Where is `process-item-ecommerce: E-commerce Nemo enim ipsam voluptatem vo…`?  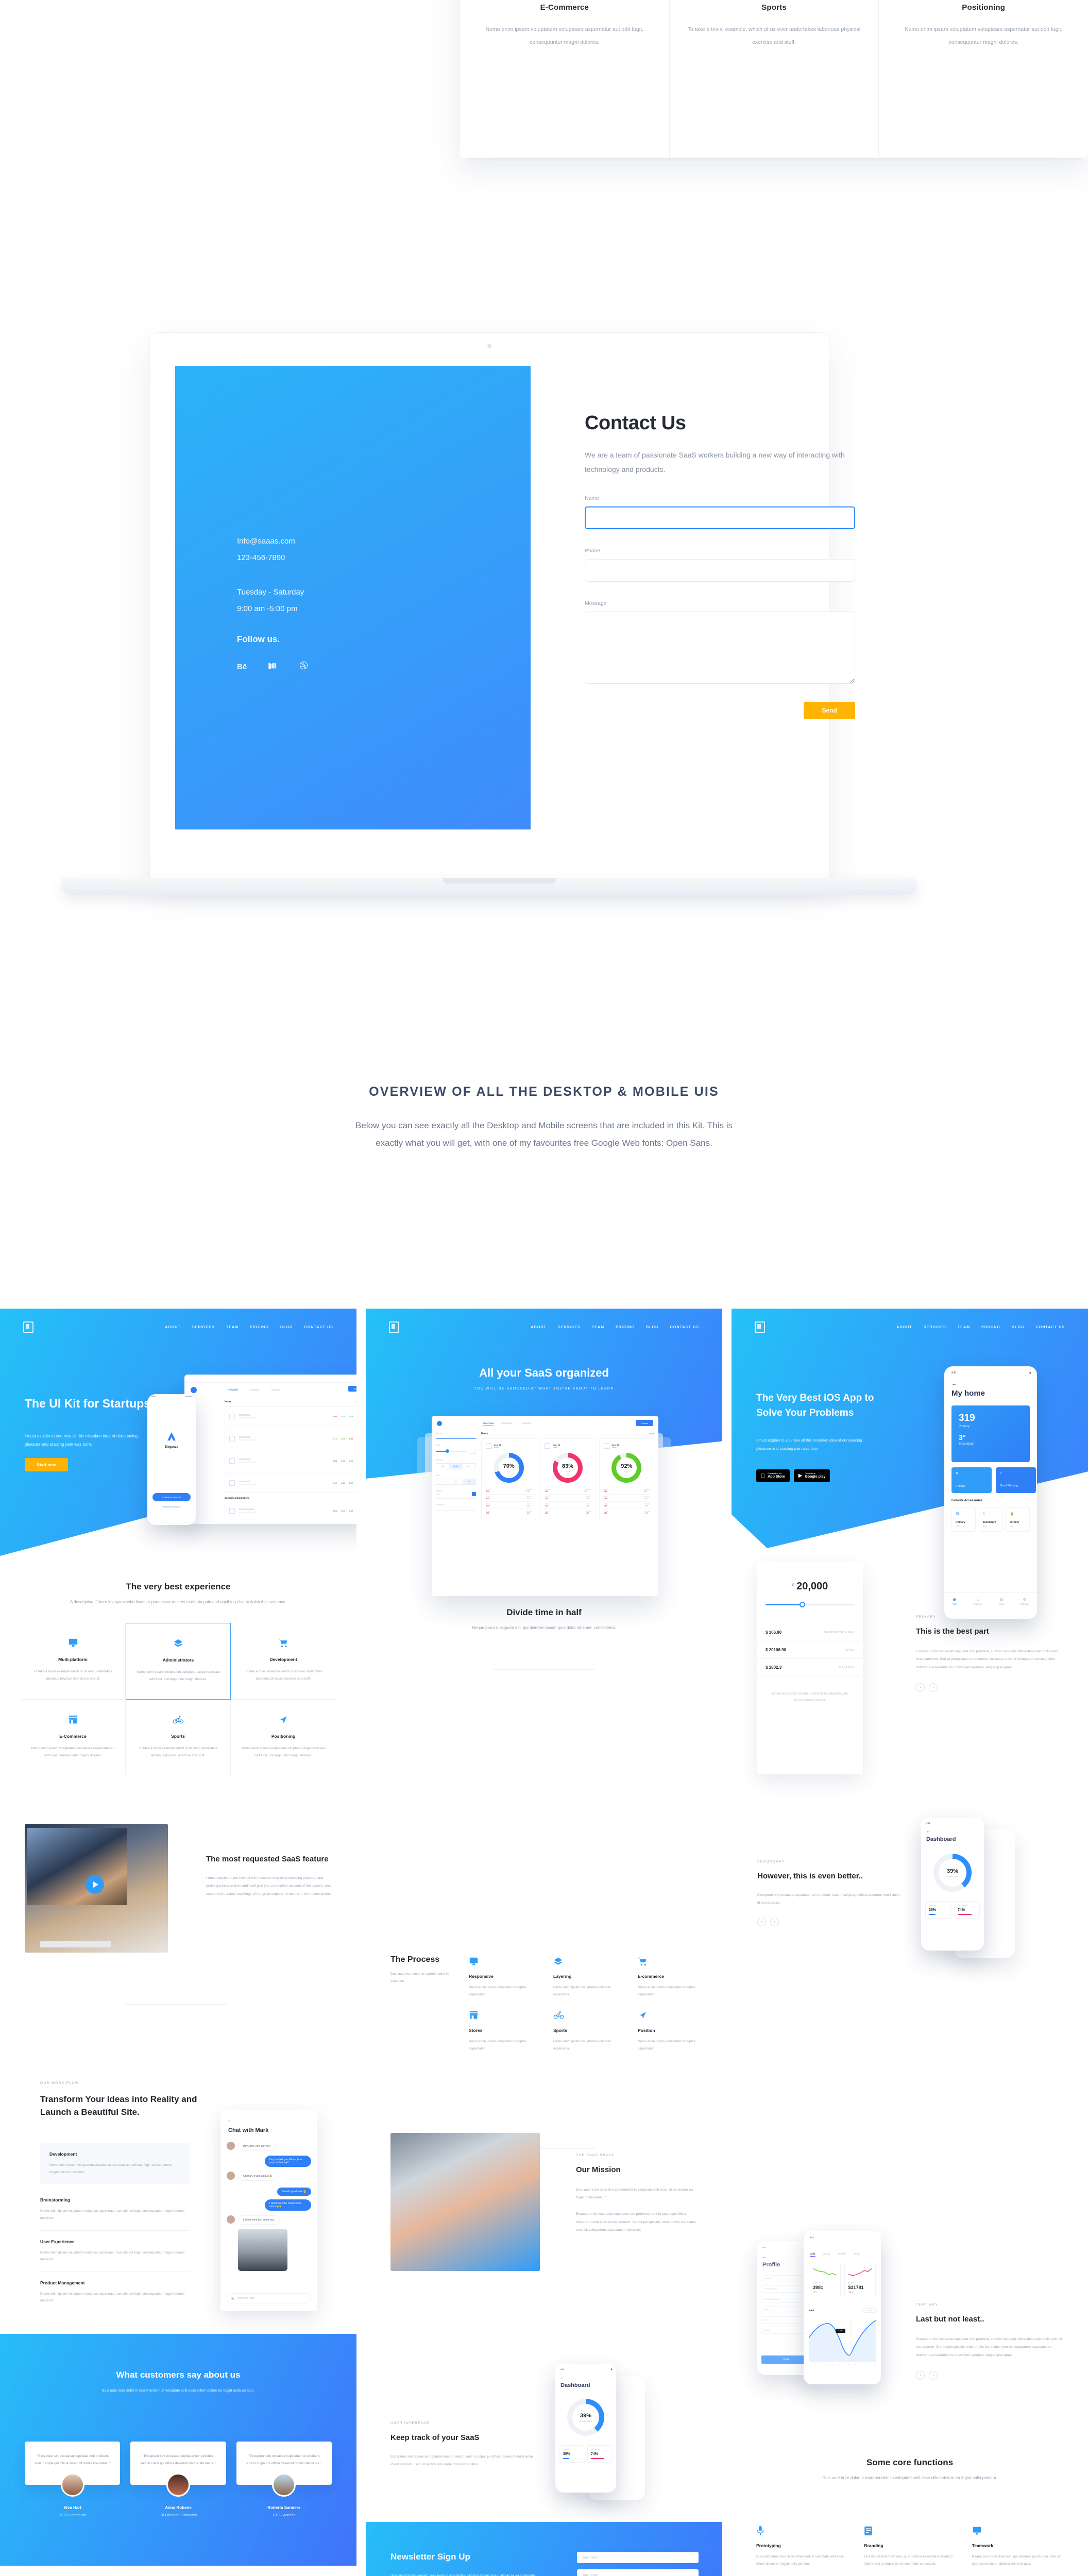
process-item-ecommerce: E-commerce Nemo enim ipsam voluptatem vo… is located at coordinates (672, 1977).